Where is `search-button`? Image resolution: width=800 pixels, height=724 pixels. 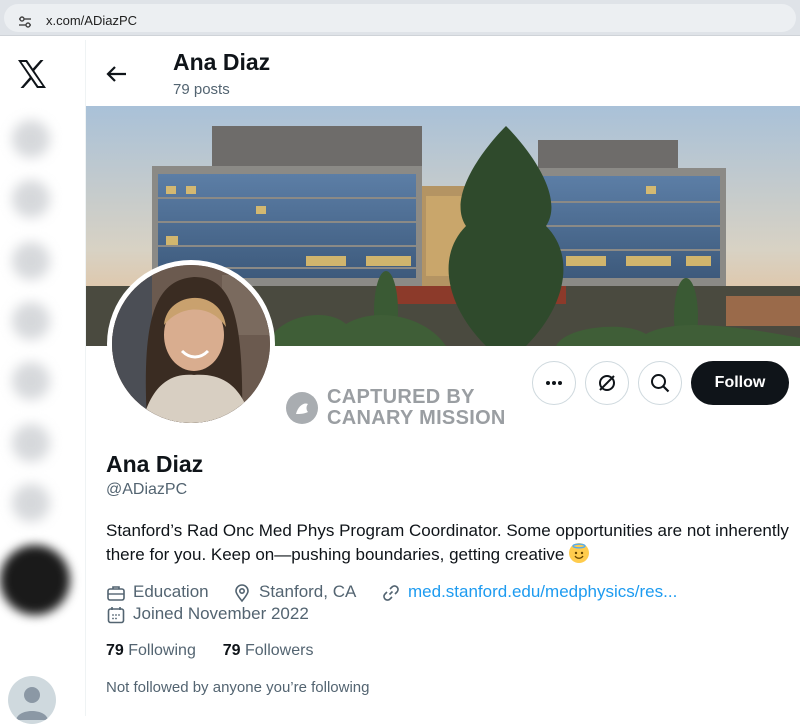
search-button is located at coordinates (660, 383).